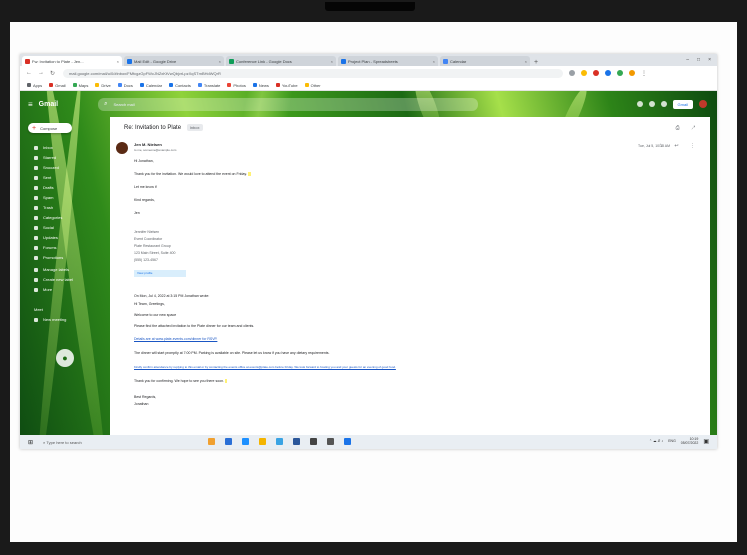  I want to click on file-explorer-icon, so click(262, 441).